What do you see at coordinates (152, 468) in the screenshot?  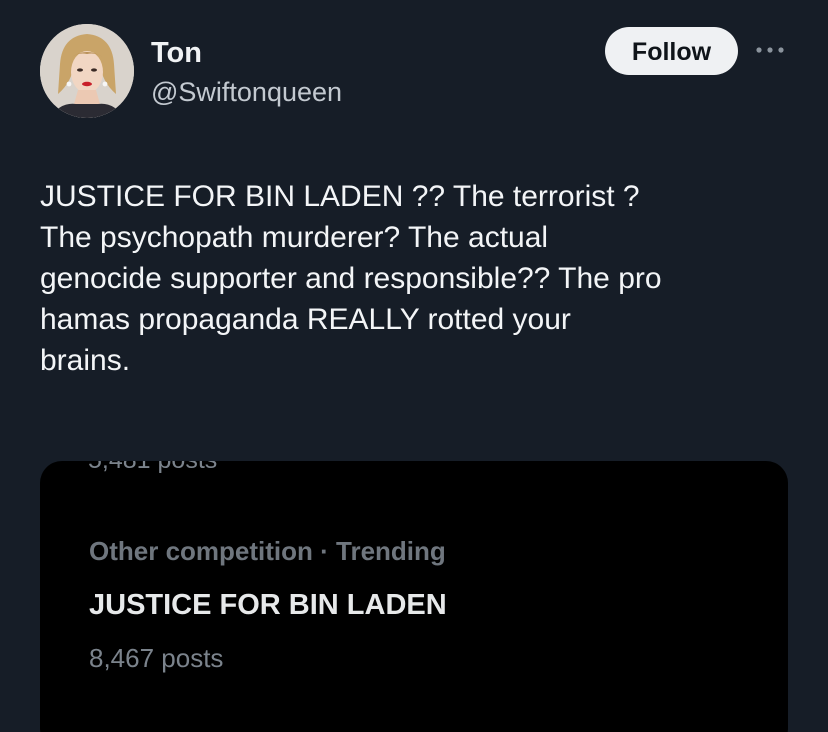 I see `trend-cutoff-text: 5,481 posts` at bounding box center [152, 468].